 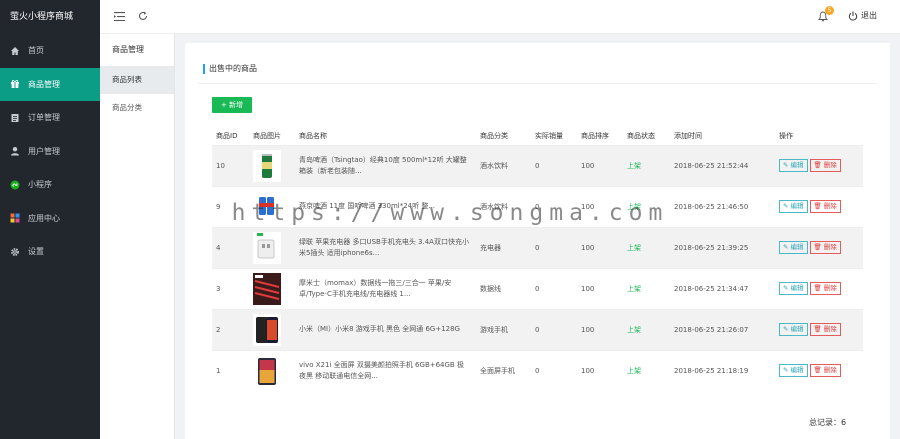 What do you see at coordinates (500, 17) in the screenshot?
I see `topbar: 5 退出` at bounding box center [500, 17].